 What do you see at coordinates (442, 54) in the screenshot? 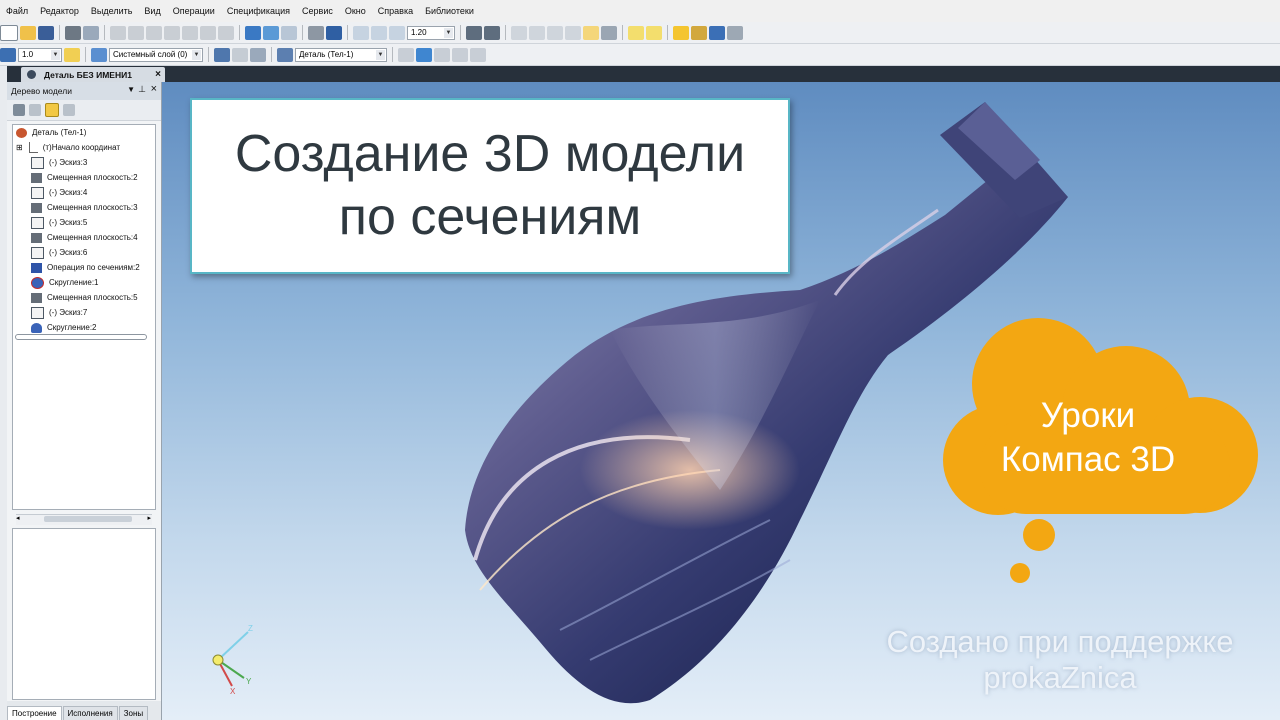
I see `style-icon` at bounding box center [442, 54].